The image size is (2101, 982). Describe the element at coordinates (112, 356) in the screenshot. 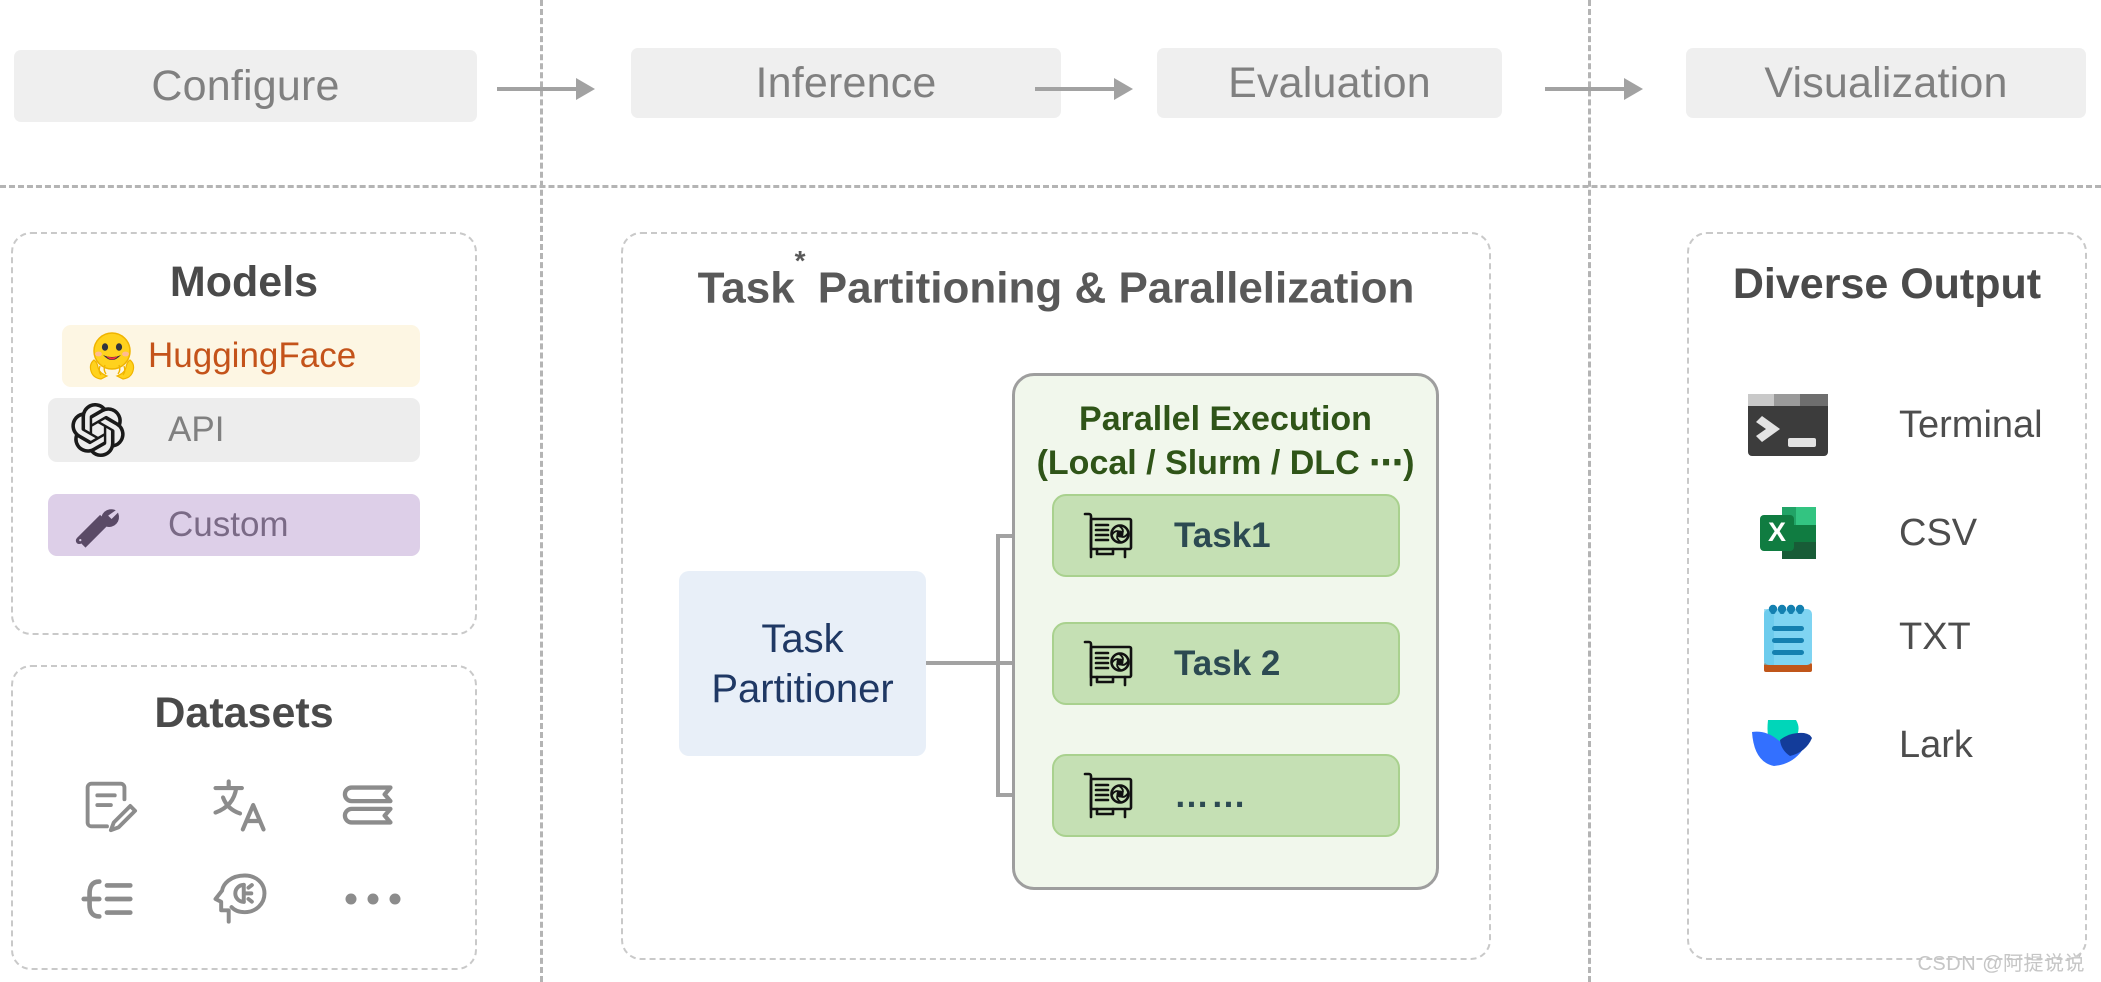

I see `huggingface-icon` at that location.